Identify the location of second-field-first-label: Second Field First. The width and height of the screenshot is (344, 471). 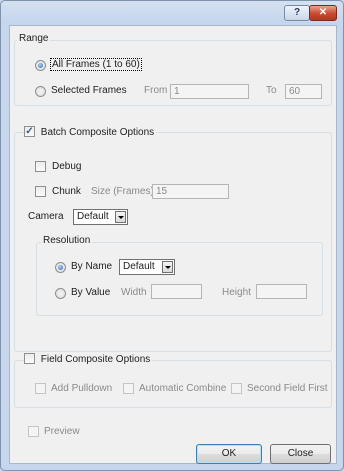
(287, 388).